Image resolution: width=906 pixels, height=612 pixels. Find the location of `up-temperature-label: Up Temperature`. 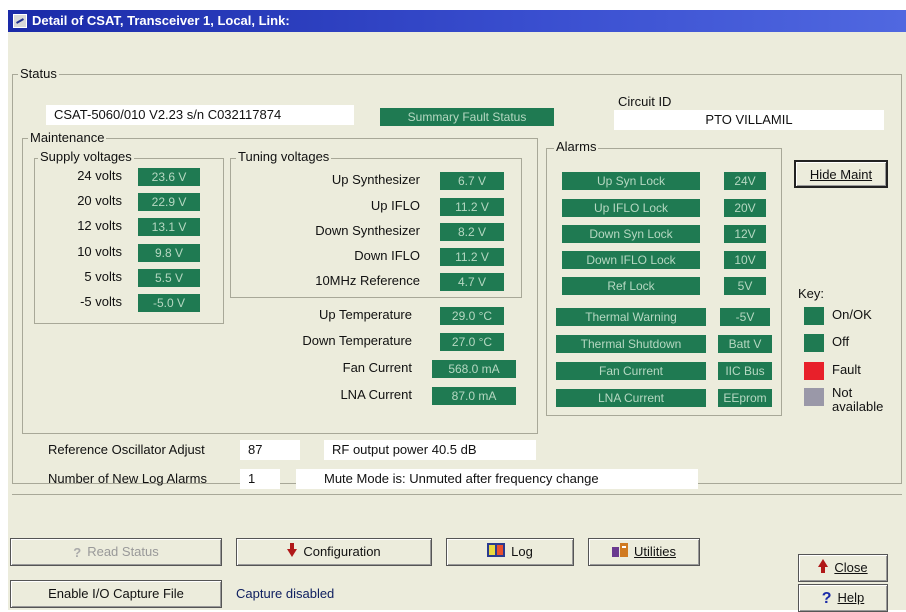

up-temperature-label: Up Temperature is located at coordinates (365, 314).